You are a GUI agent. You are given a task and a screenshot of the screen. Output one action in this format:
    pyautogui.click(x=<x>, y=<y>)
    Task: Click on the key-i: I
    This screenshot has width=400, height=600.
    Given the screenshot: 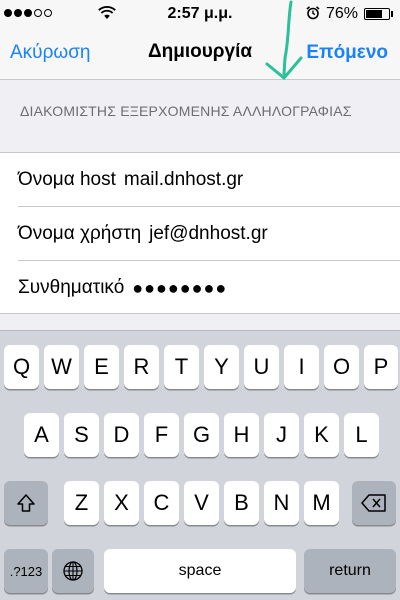 What is the action you would take?
    pyautogui.click(x=301, y=367)
    